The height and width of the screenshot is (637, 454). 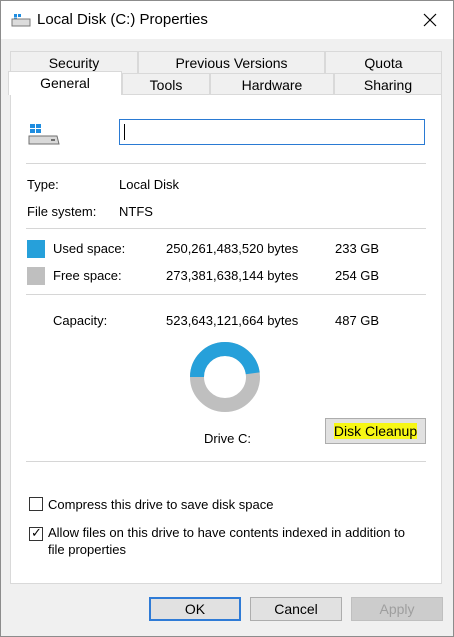 What do you see at coordinates (195, 609) in the screenshot?
I see `ok-button: OK` at bounding box center [195, 609].